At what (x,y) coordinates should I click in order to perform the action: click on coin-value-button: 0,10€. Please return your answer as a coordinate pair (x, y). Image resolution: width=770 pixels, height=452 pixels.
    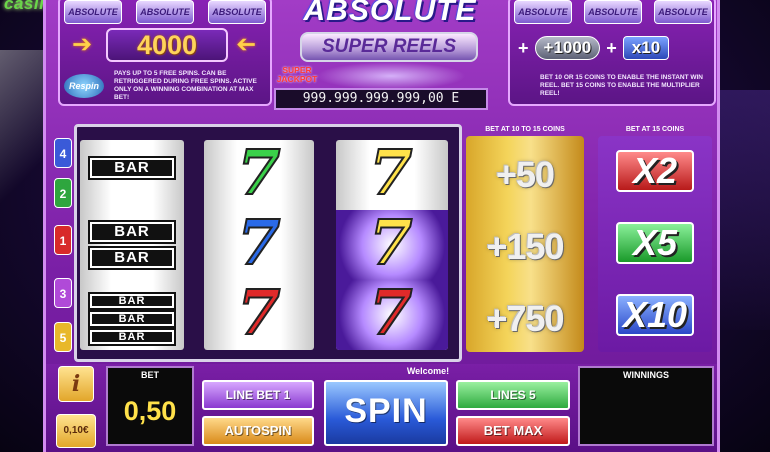
    Looking at the image, I should click on (76, 431).